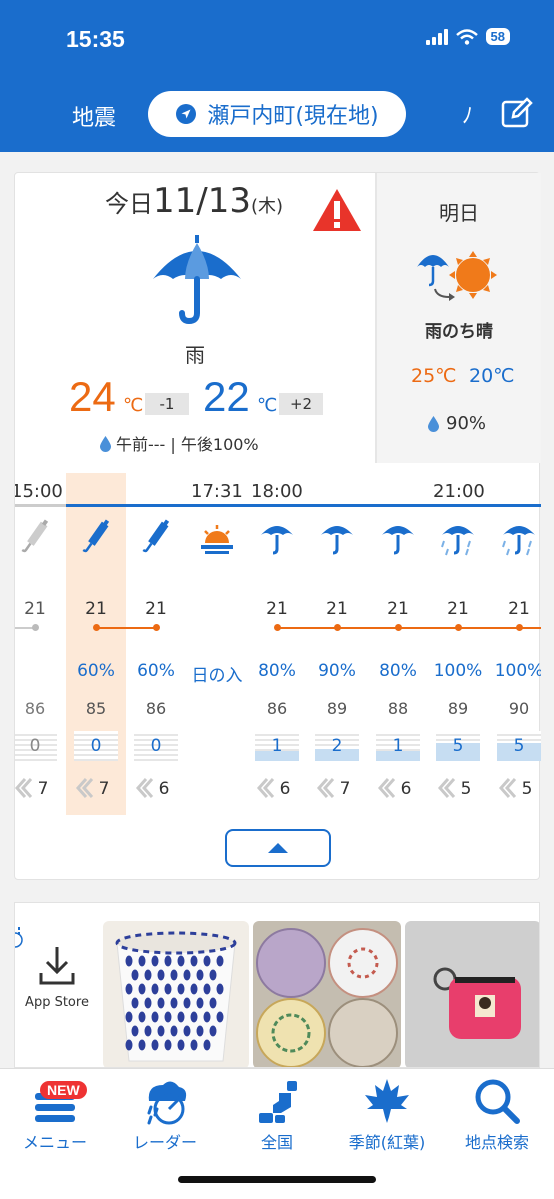 The height and width of the screenshot is (1199, 554). I want to click on earthquake-link: 地震, so click(94, 116).